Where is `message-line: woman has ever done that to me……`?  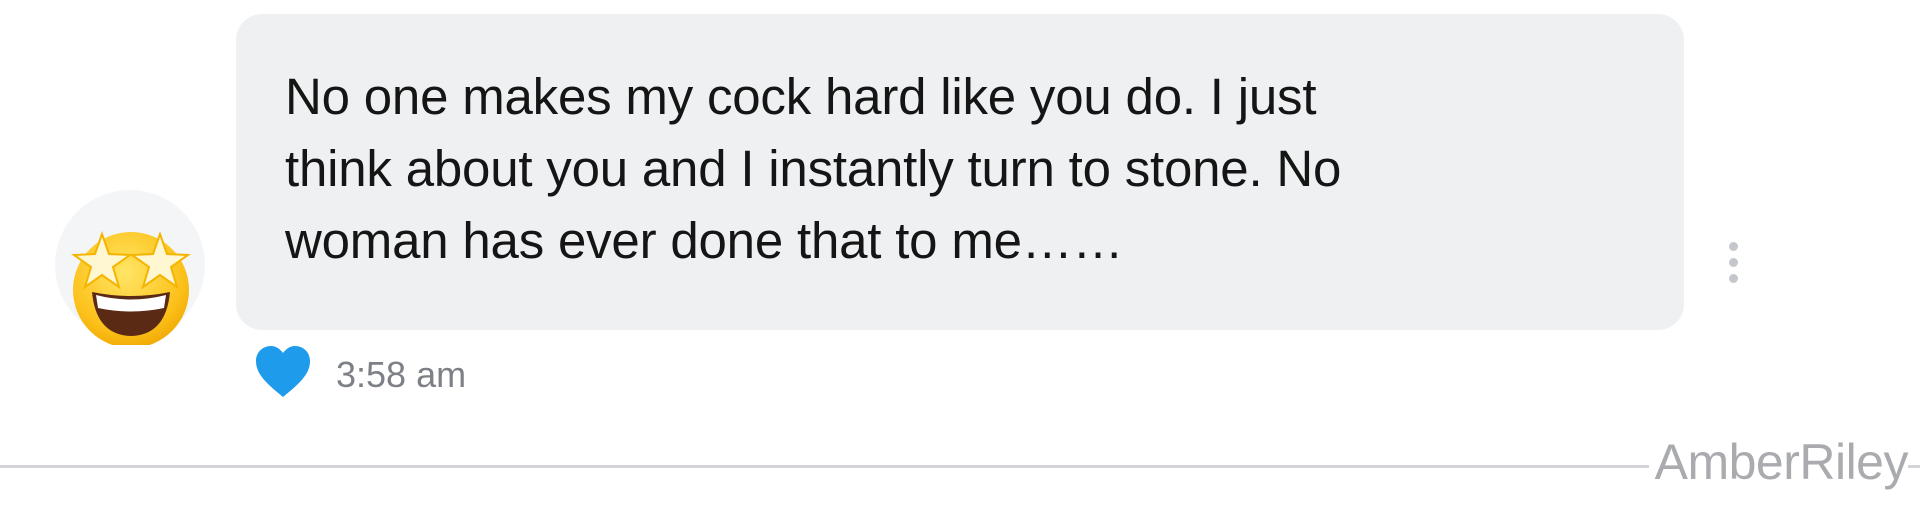 message-line: woman has ever done that to me…… is located at coordinates (704, 240).